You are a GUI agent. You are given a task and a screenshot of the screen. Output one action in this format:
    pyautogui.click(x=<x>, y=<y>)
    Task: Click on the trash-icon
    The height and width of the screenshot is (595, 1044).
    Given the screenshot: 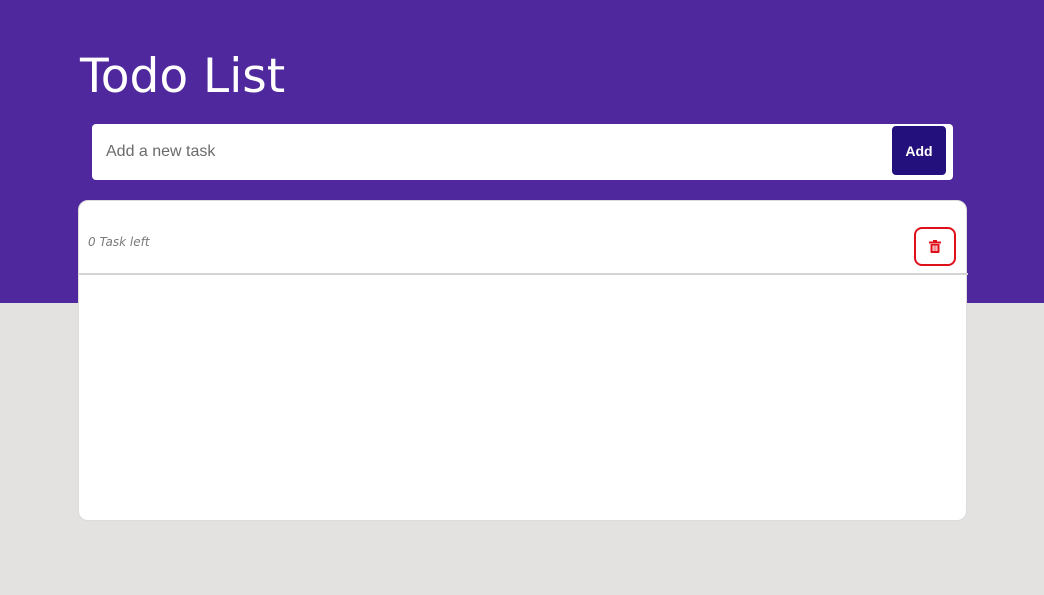 What is the action you would take?
    pyautogui.click(x=935, y=246)
    